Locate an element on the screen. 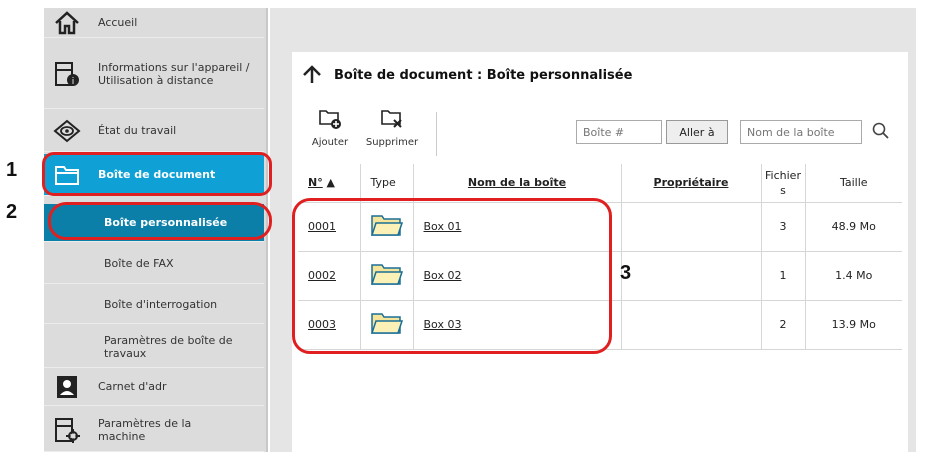  column-owner: Propriétaire is located at coordinates (691, 183).